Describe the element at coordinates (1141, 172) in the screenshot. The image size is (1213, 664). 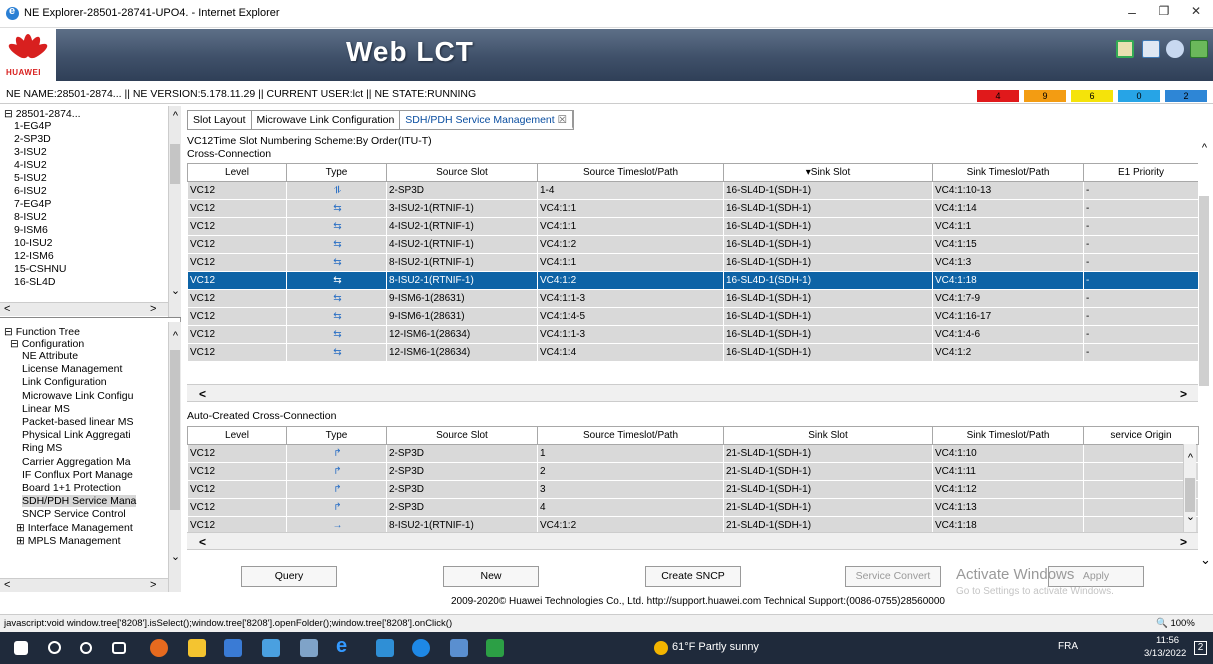
I see `column-header: E1 Priority` at that location.